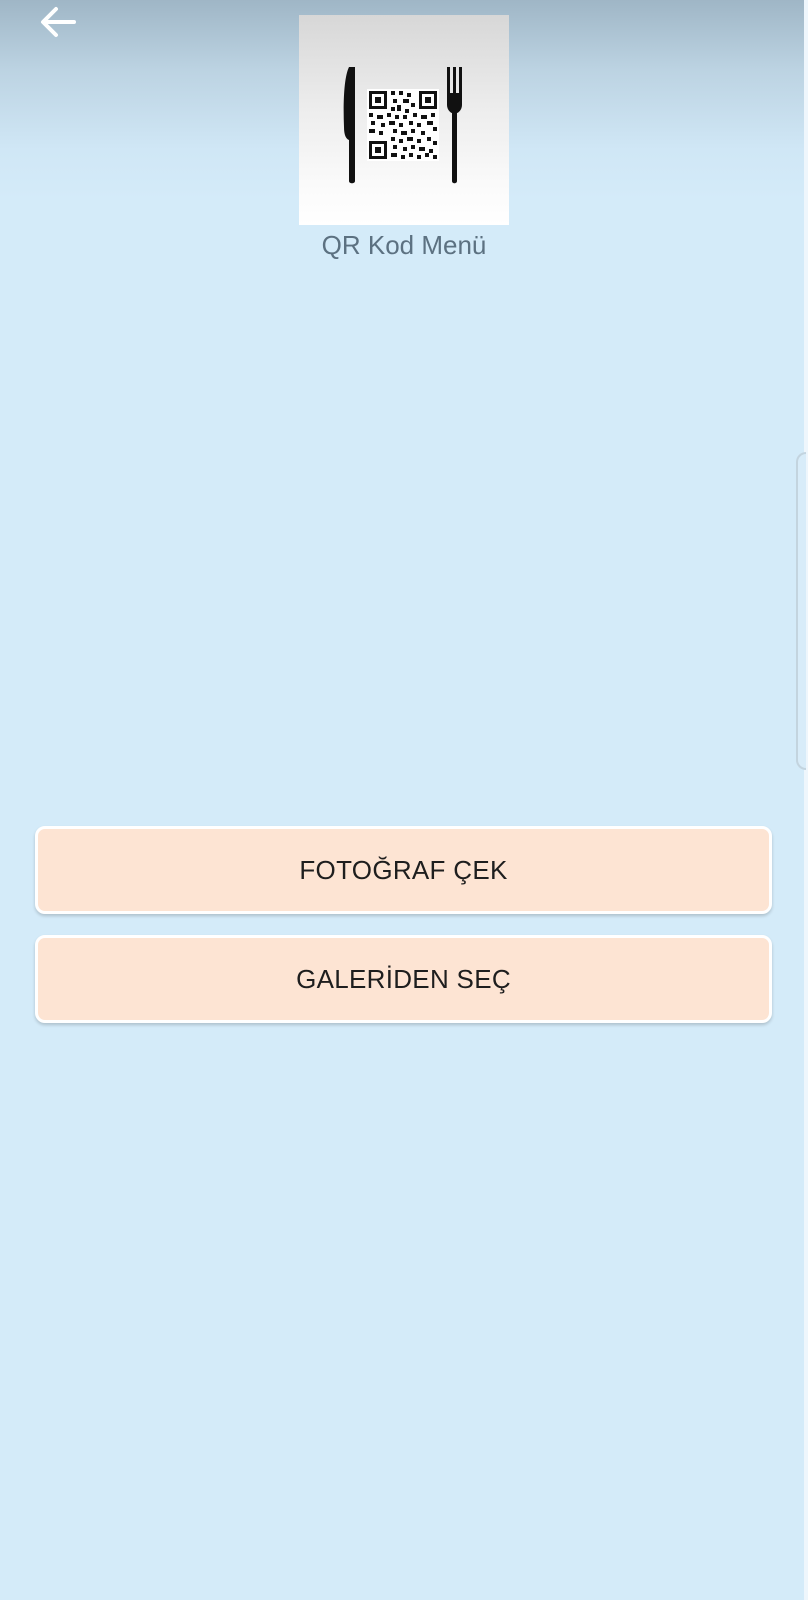  I want to click on back-button, so click(58, 22).